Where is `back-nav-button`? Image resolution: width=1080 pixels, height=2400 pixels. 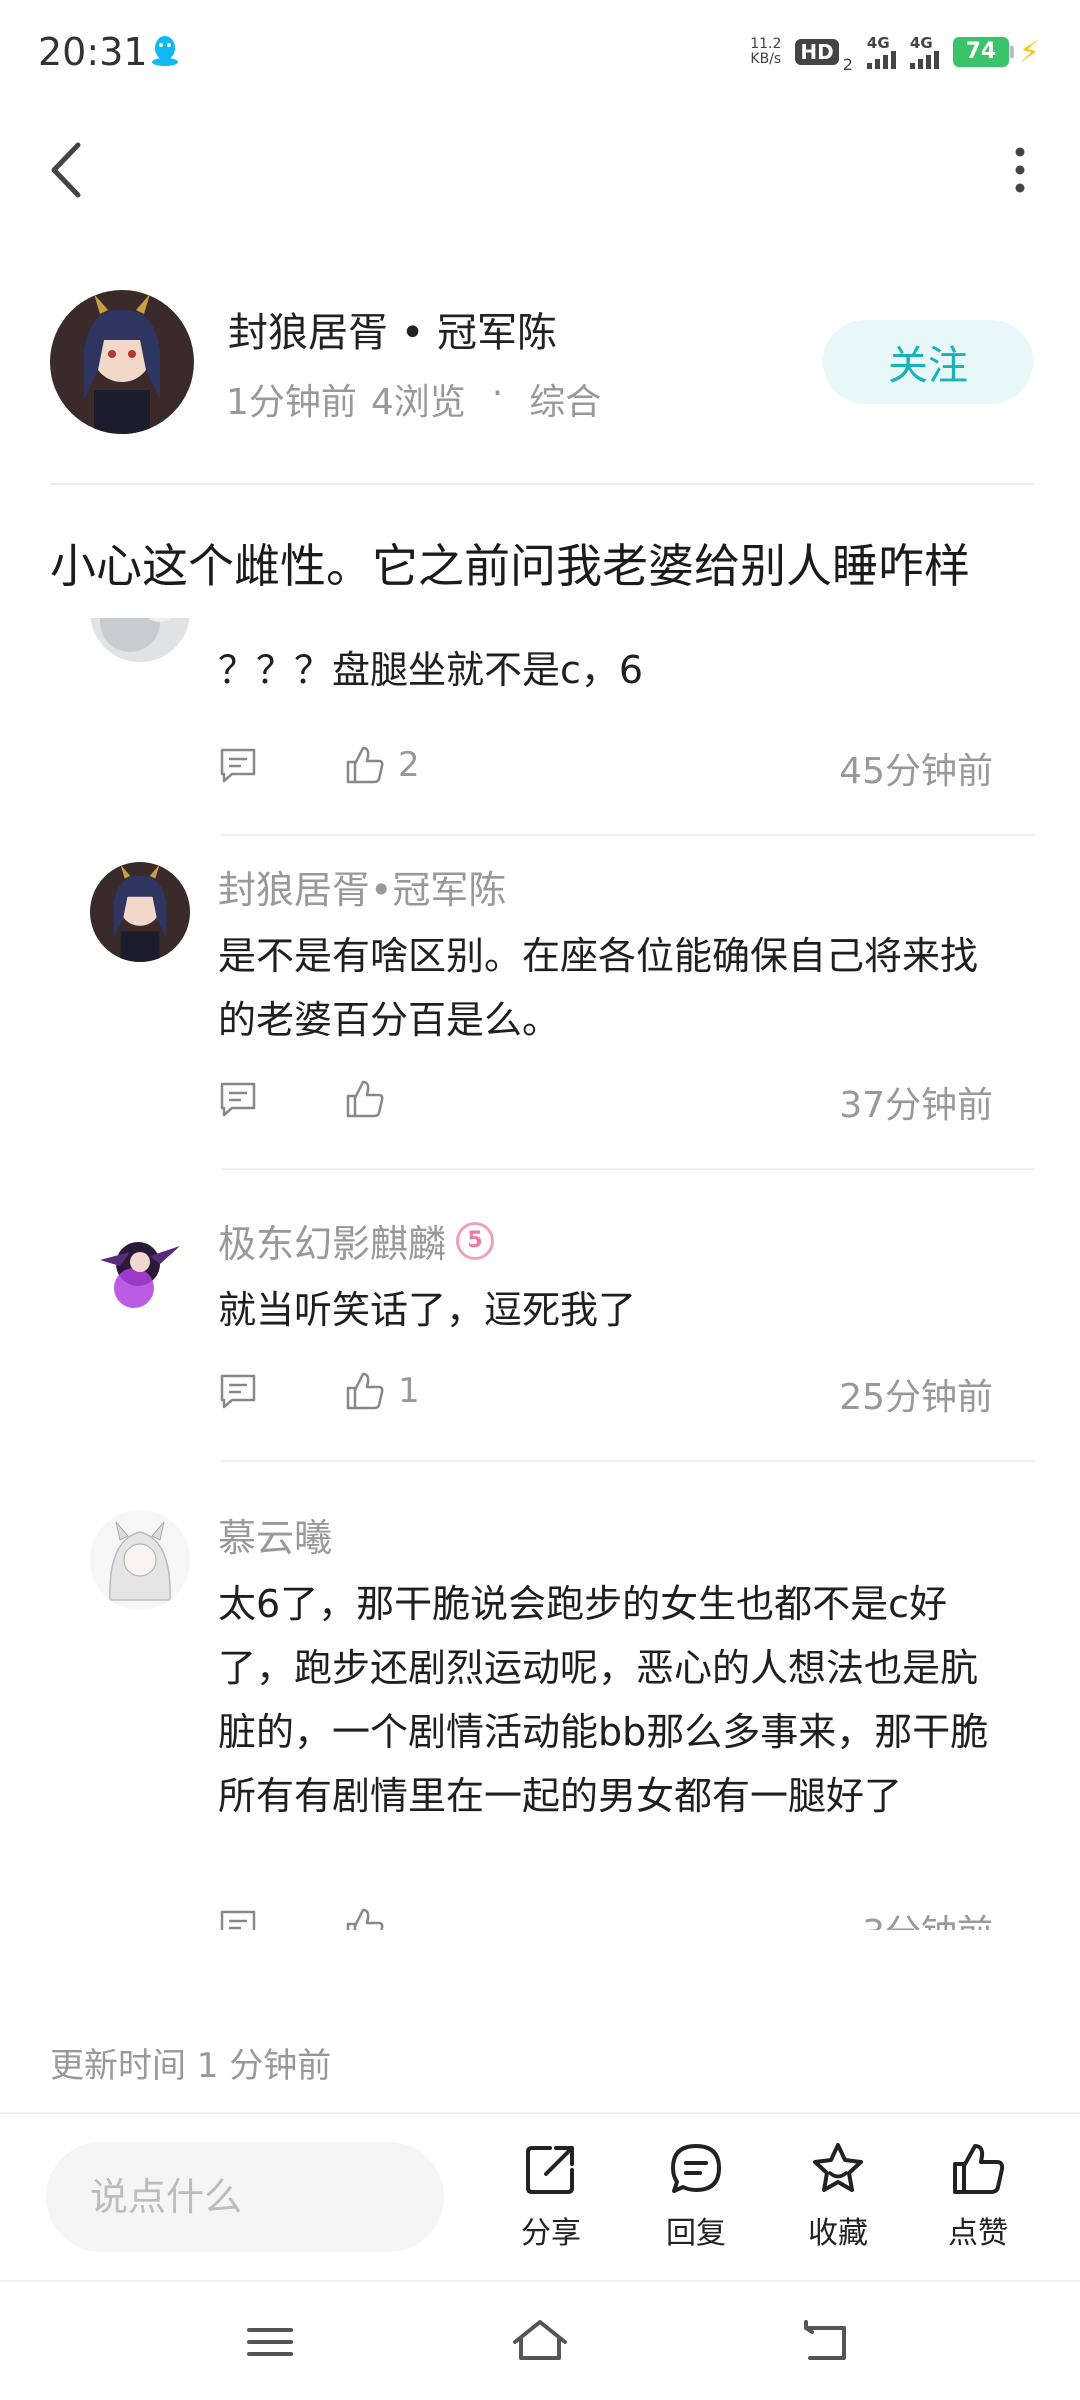 back-nav-button is located at coordinates (825, 2342).